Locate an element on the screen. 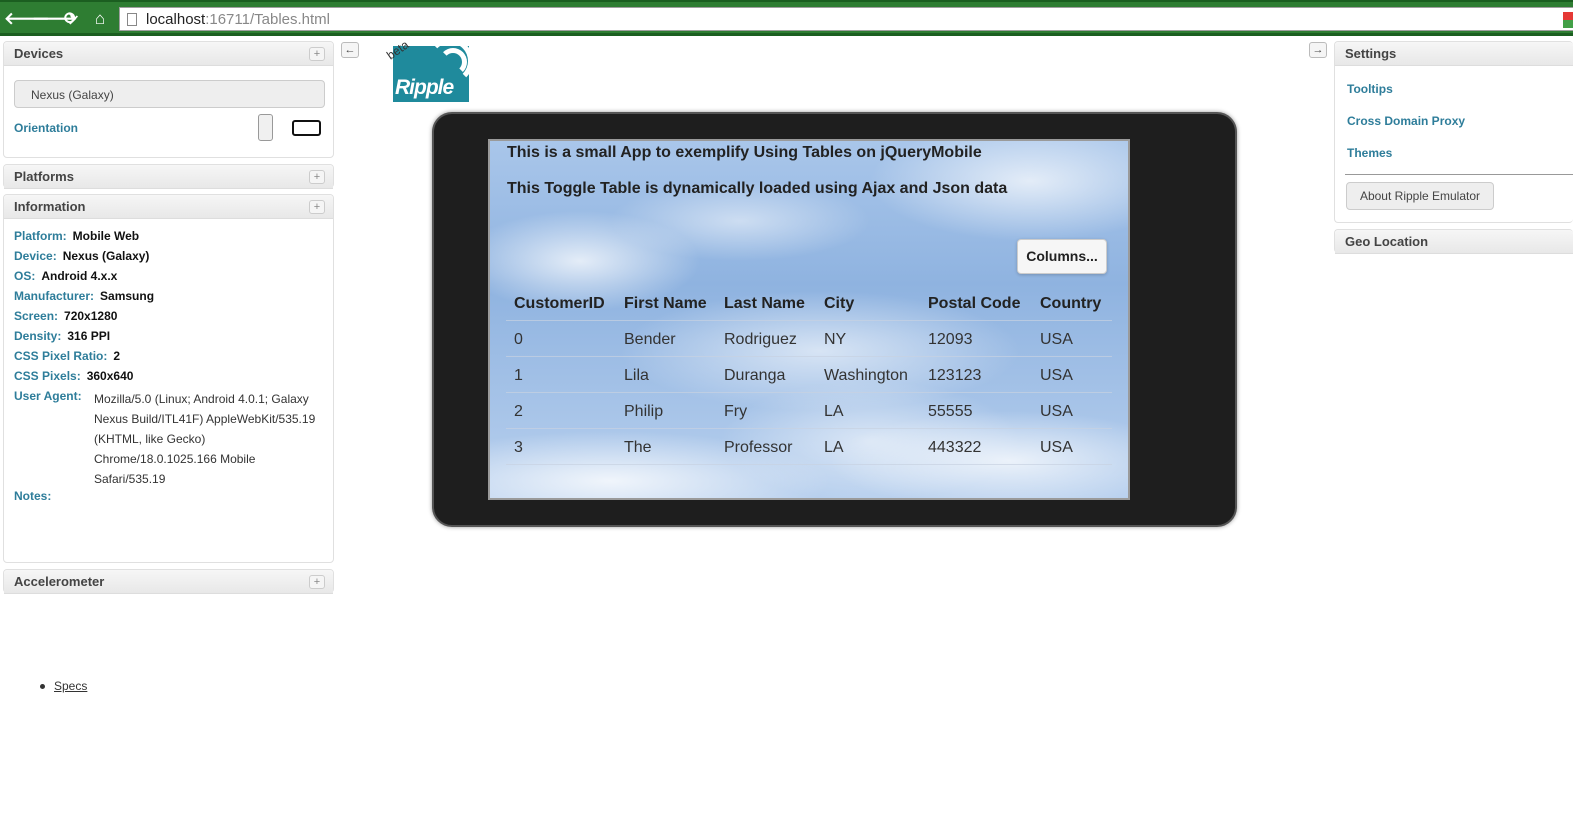  information-panel-header: Information + is located at coordinates (168, 207).